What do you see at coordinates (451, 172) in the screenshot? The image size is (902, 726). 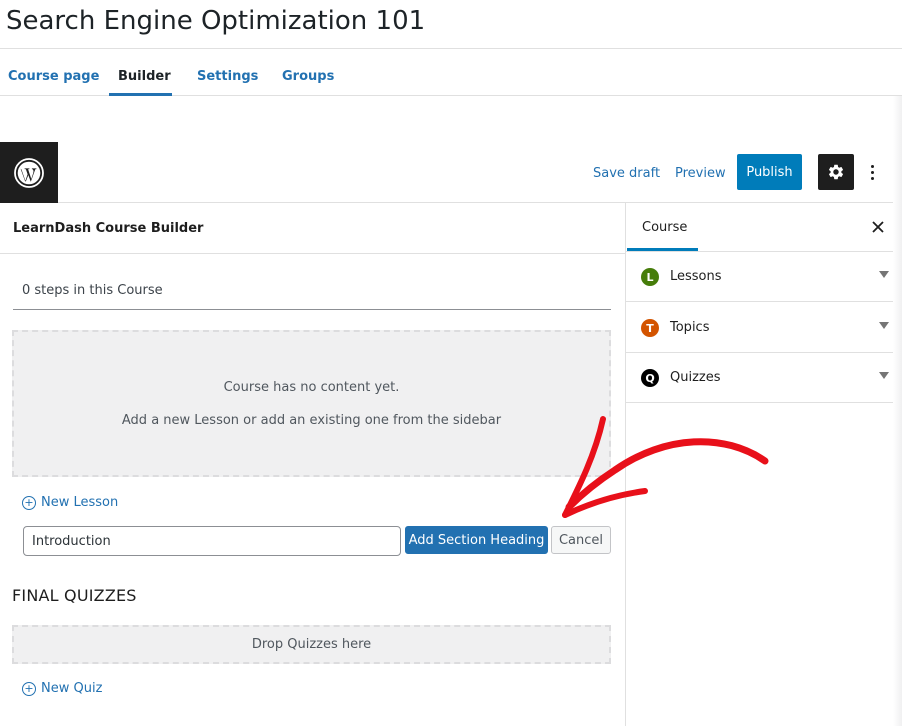 I see `editor-header: Save draft Preview Publish` at bounding box center [451, 172].